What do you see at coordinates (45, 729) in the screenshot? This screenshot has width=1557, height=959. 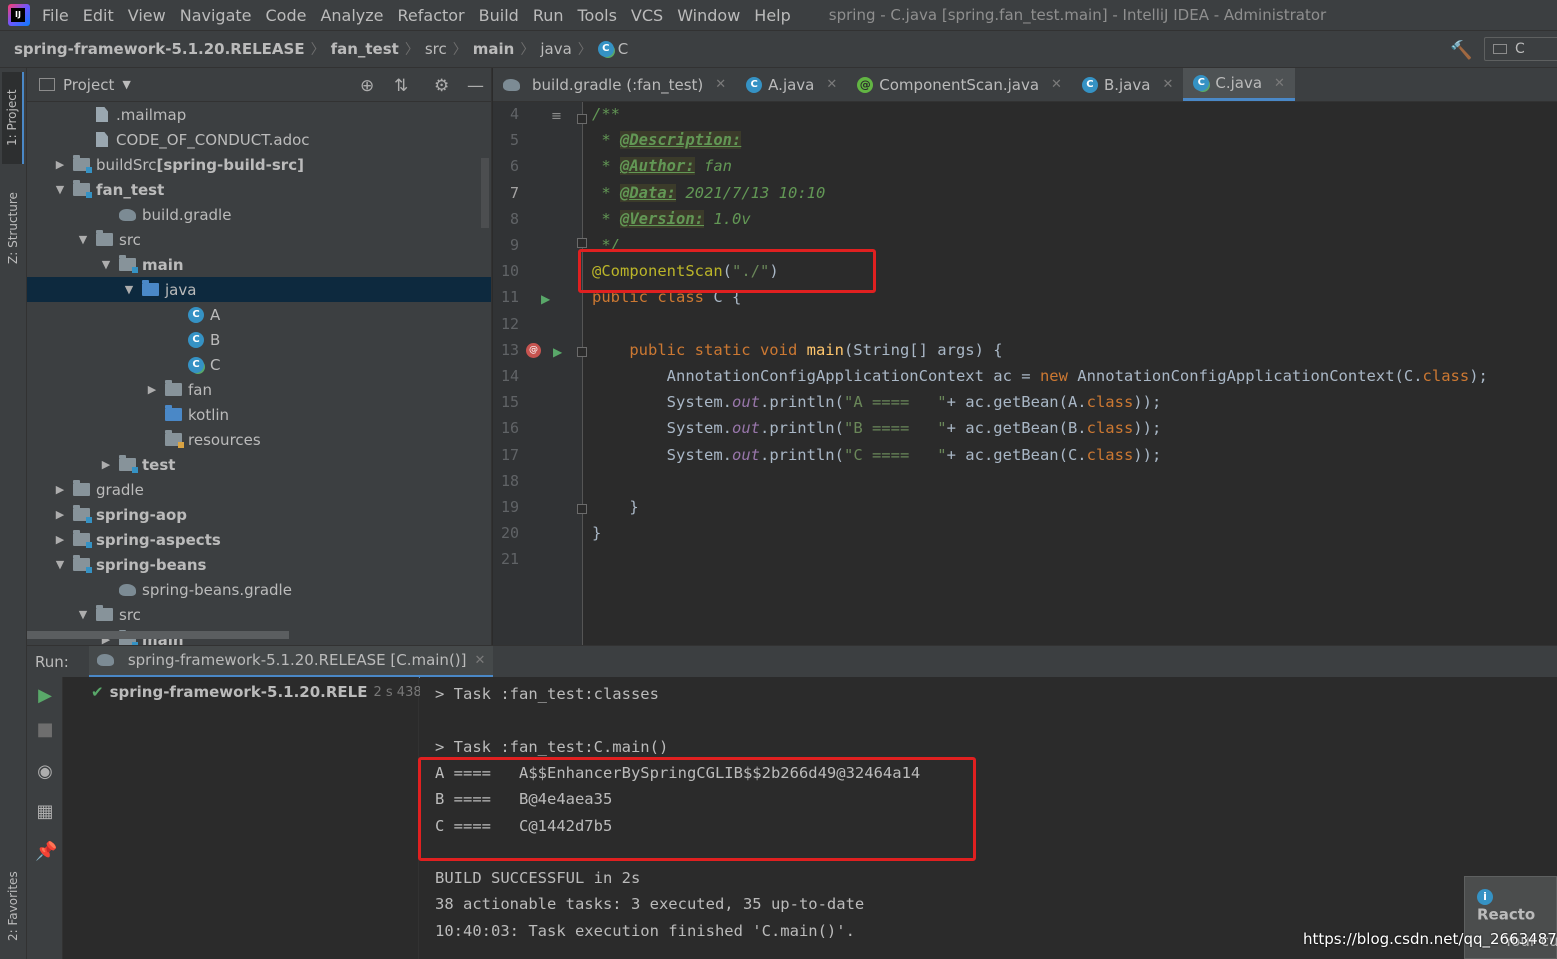 I see `stop-icon: ■` at bounding box center [45, 729].